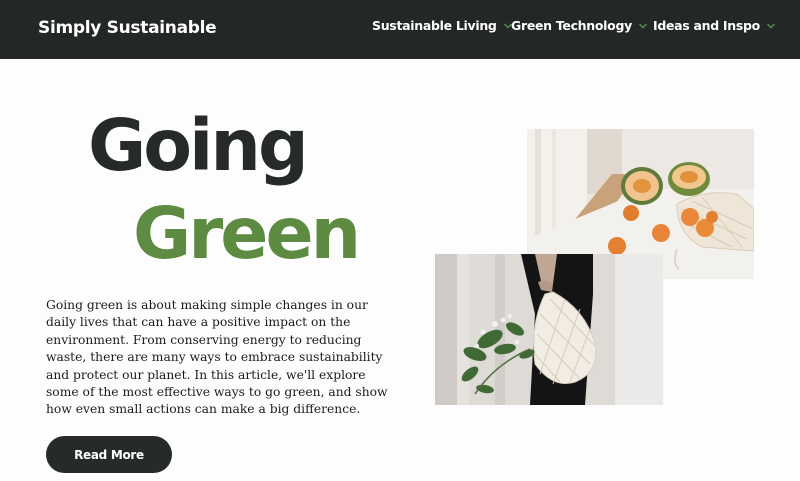 The height and width of the screenshot is (481, 800). I want to click on nav-item-label: Ideas and Inspo, so click(706, 25).